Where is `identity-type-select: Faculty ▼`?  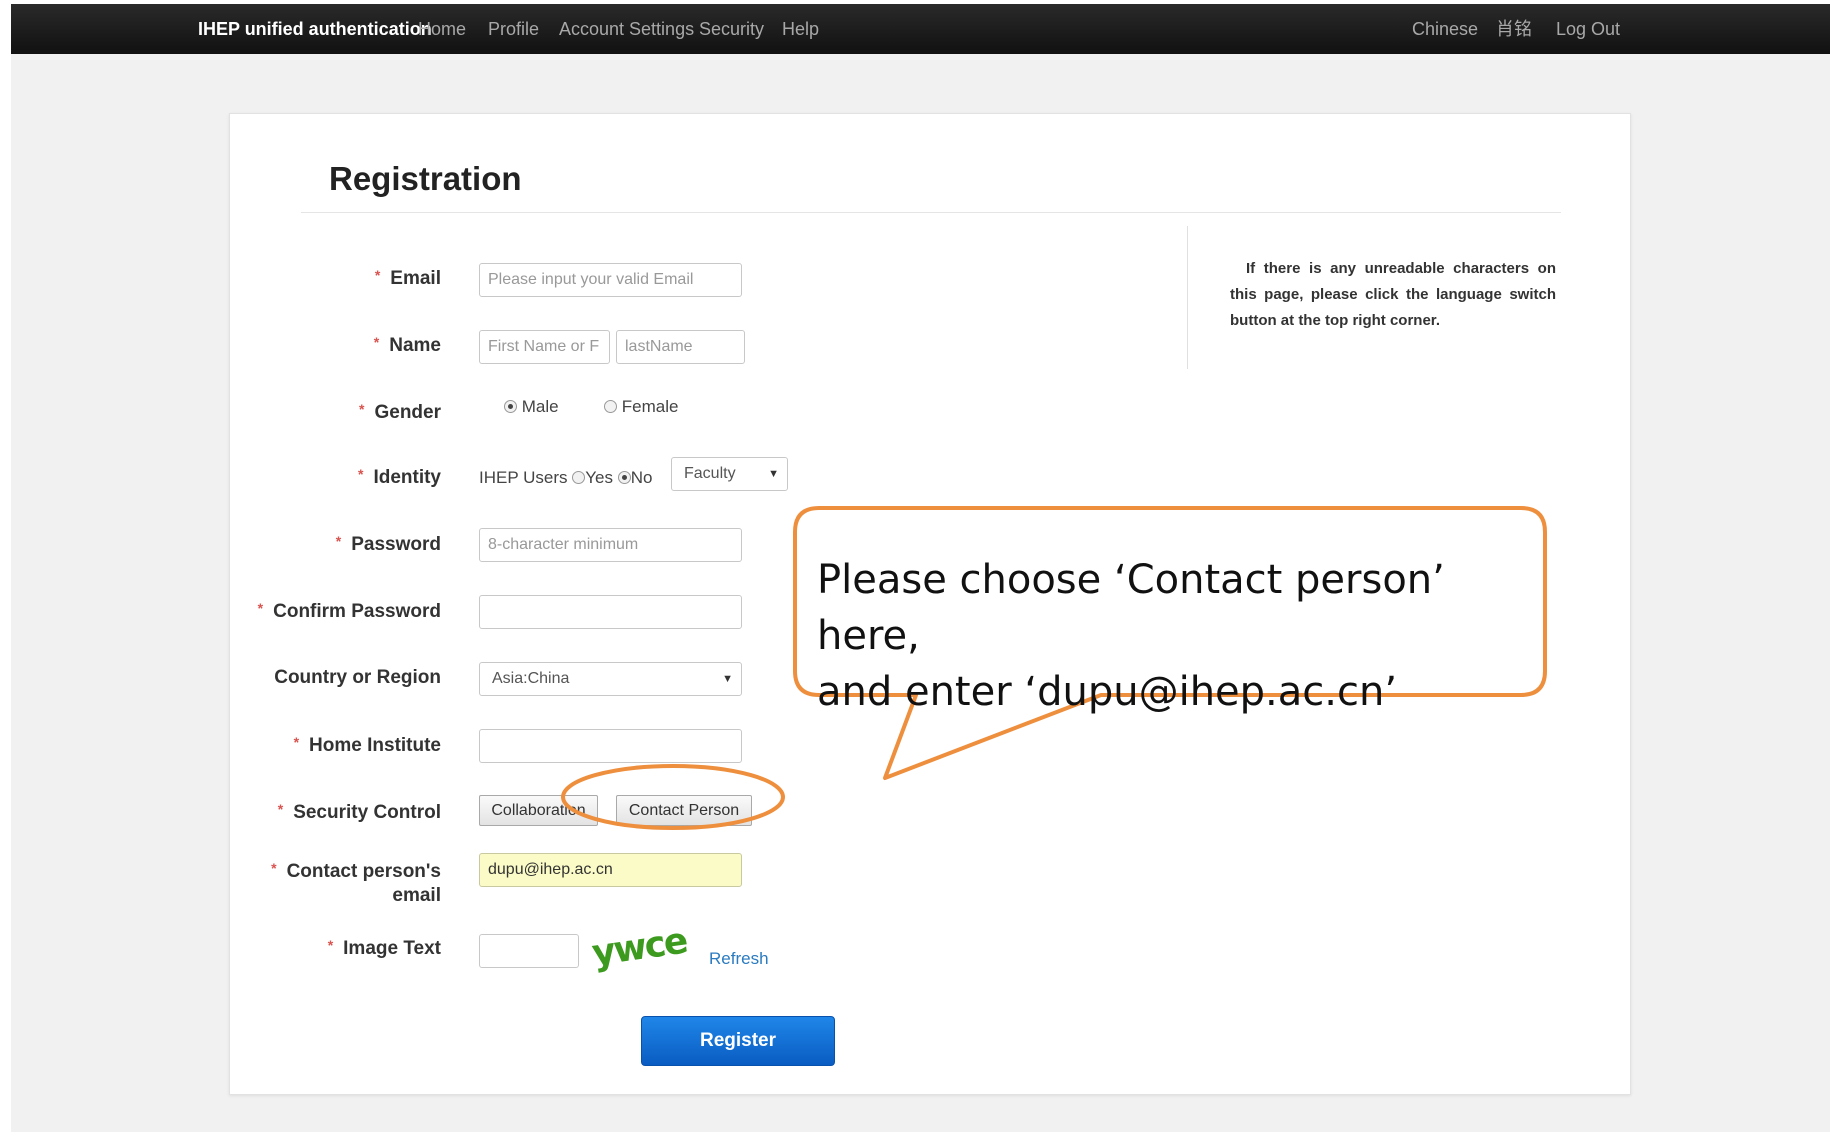
identity-type-select: Faculty ▼ is located at coordinates (729, 474).